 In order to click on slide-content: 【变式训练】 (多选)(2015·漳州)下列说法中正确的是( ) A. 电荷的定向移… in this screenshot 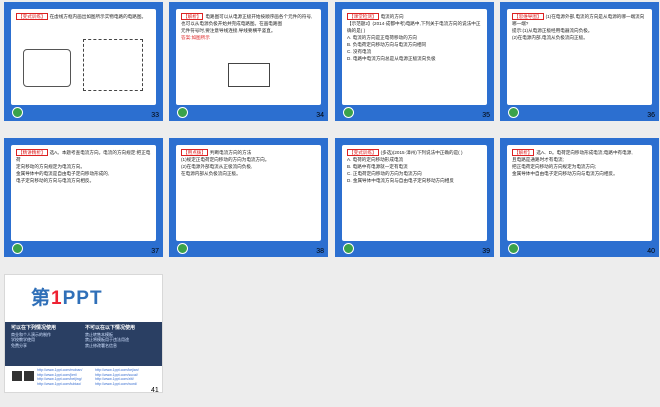, I will do `click(414, 193)`.